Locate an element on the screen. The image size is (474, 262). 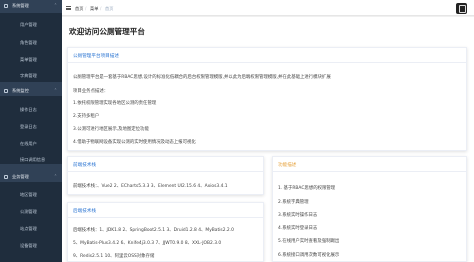
feature-item: 5.在线用户实时查看及强制踢出 is located at coordinates (309, 241).